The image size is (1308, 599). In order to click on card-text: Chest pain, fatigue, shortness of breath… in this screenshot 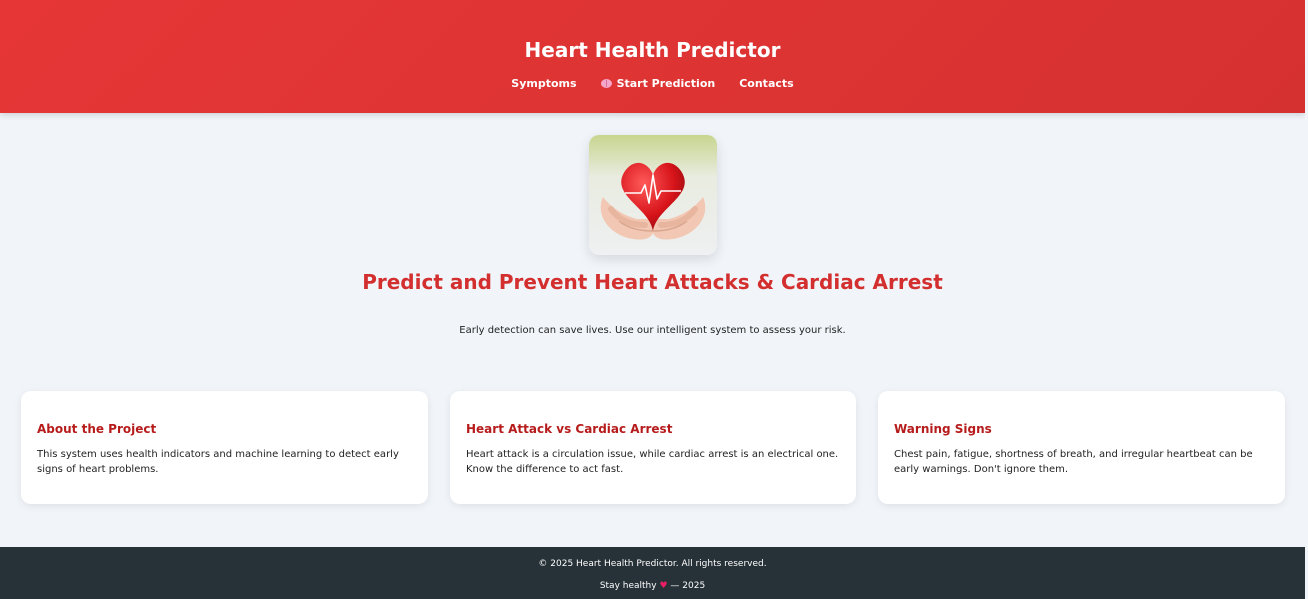, I will do `click(1073, 462)`.